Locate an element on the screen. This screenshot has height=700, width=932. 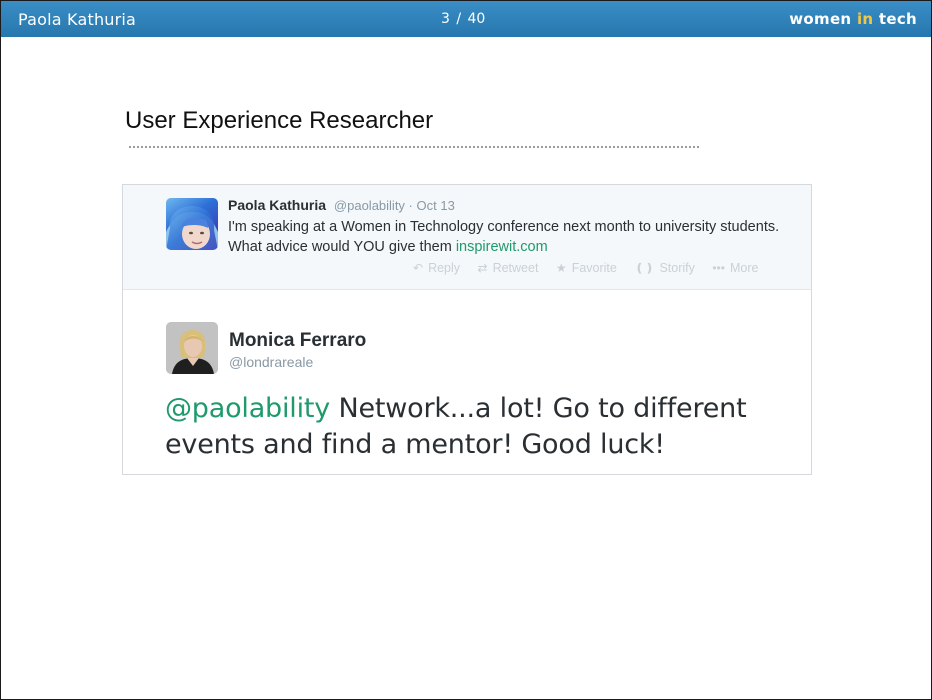
avatar-paola is located at coordinates (192, 224).